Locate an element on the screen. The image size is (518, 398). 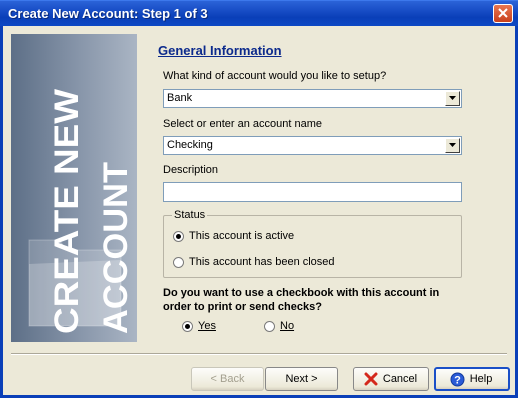
red-x-icon is located at coordinates (371, 379).